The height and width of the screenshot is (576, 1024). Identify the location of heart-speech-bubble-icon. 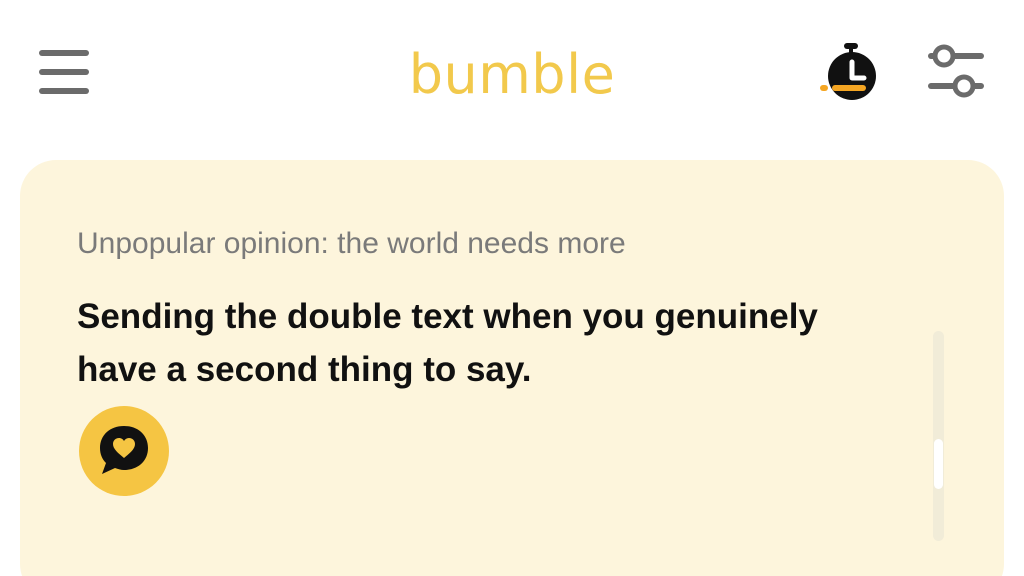
(124, 450).